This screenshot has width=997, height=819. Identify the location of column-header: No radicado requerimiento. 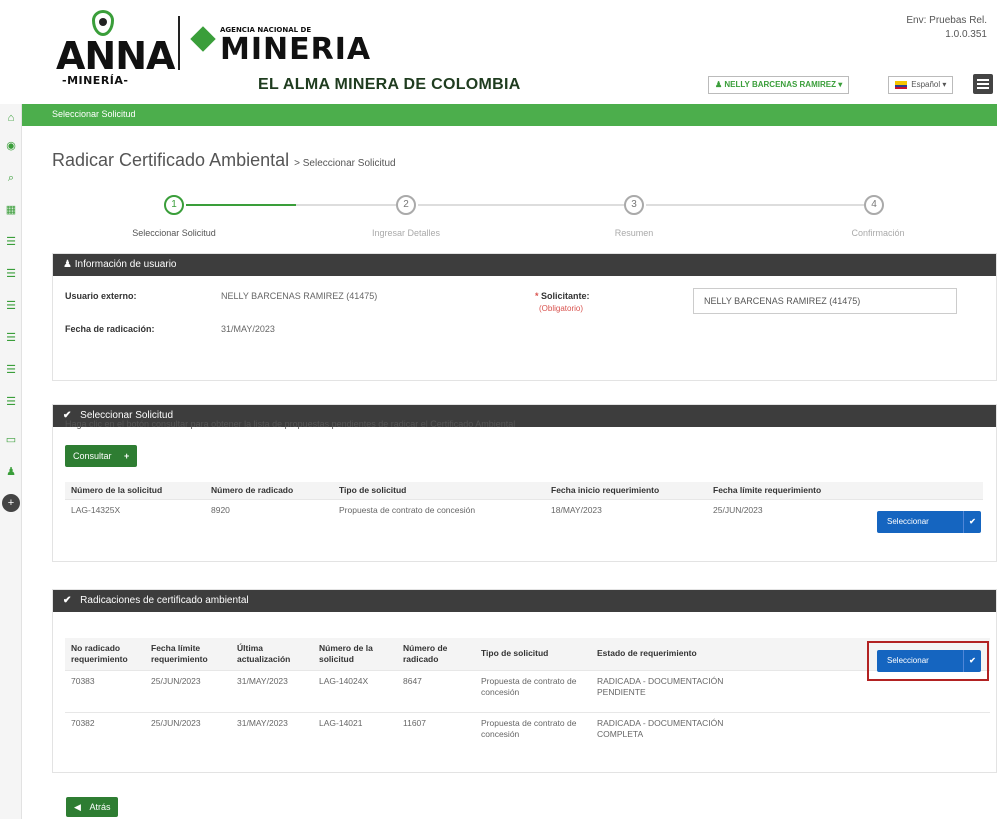
(105, 654).